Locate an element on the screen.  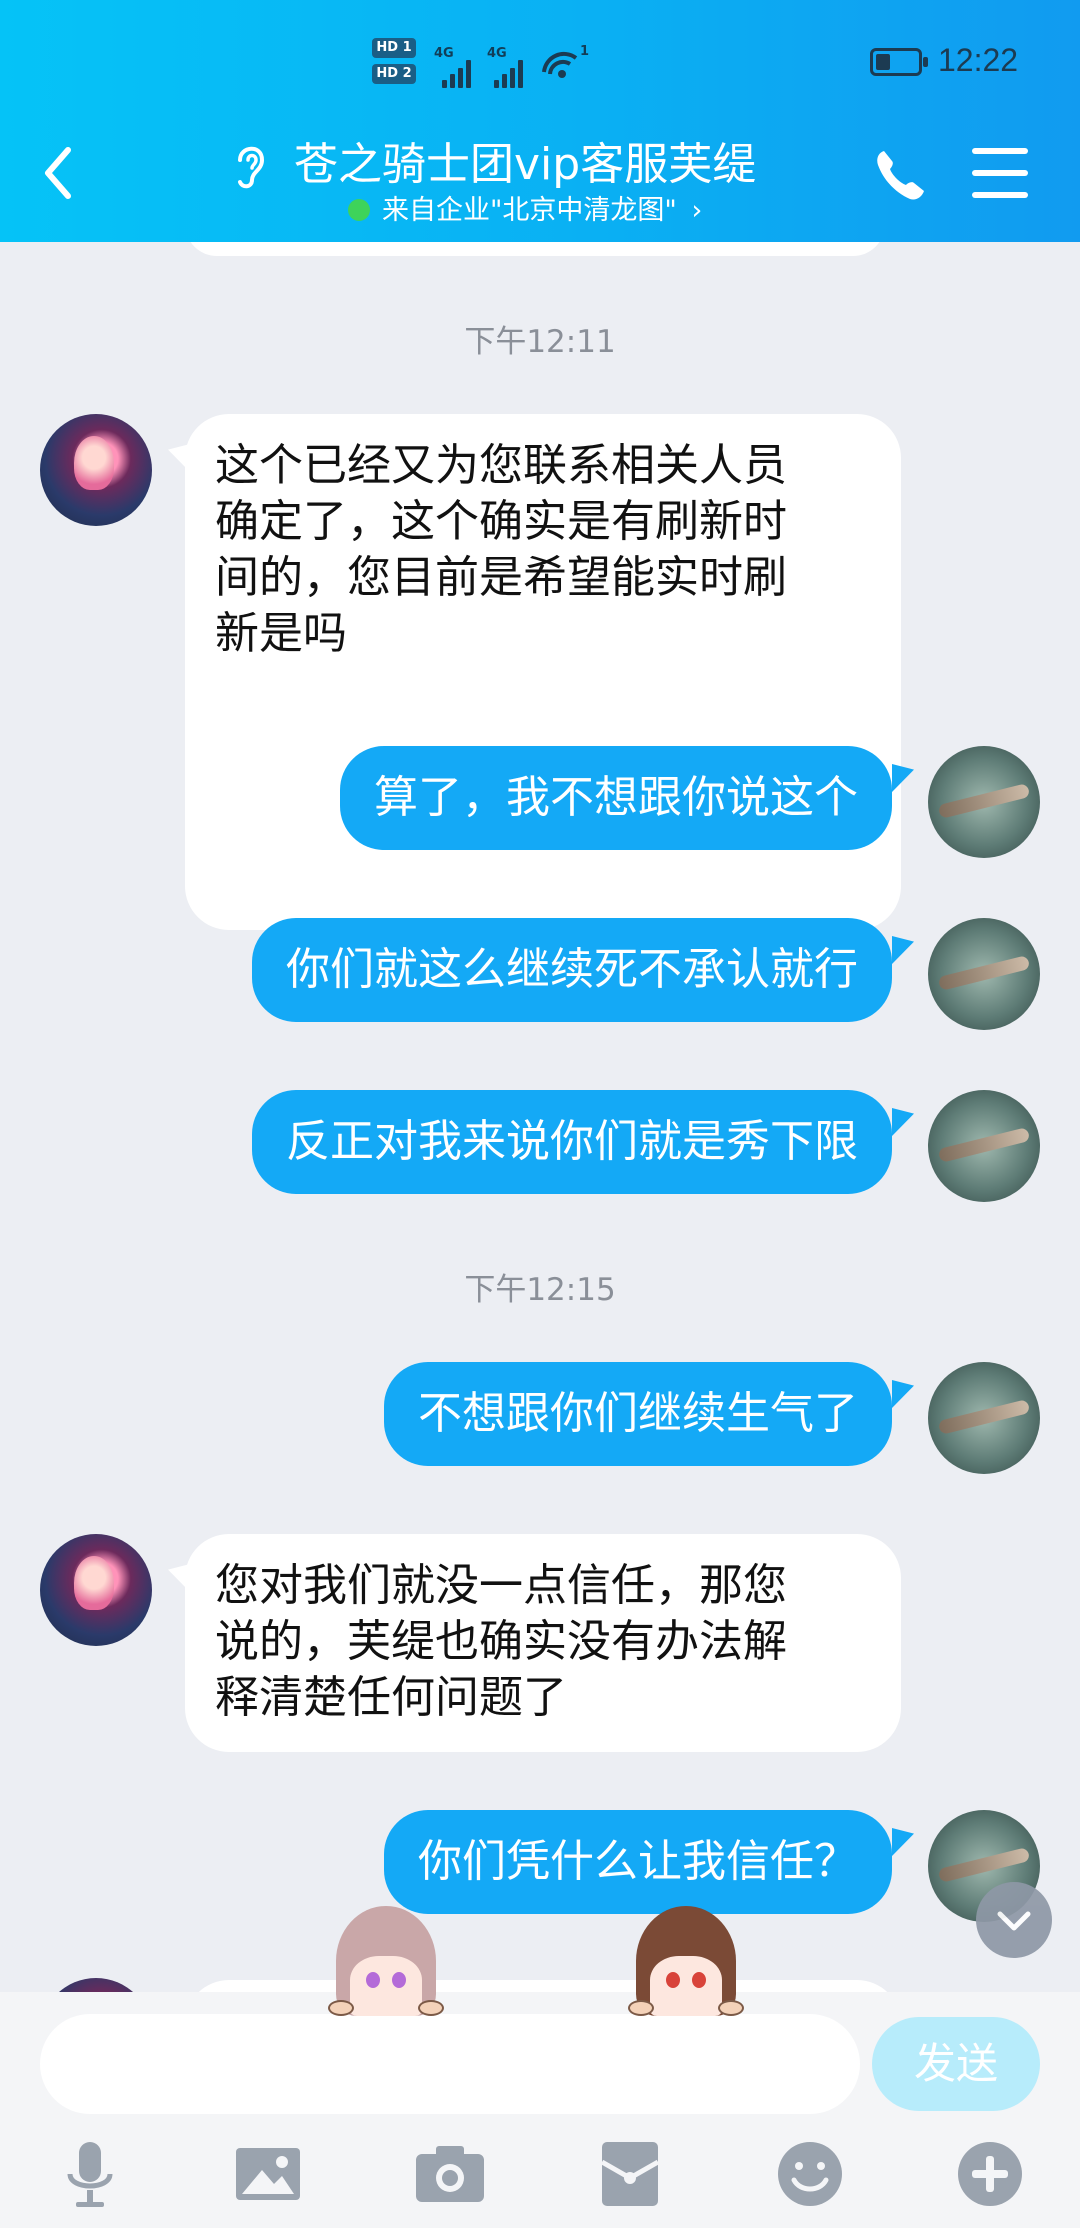
input-bar: 发送 is located at coordinates (540, 2110).